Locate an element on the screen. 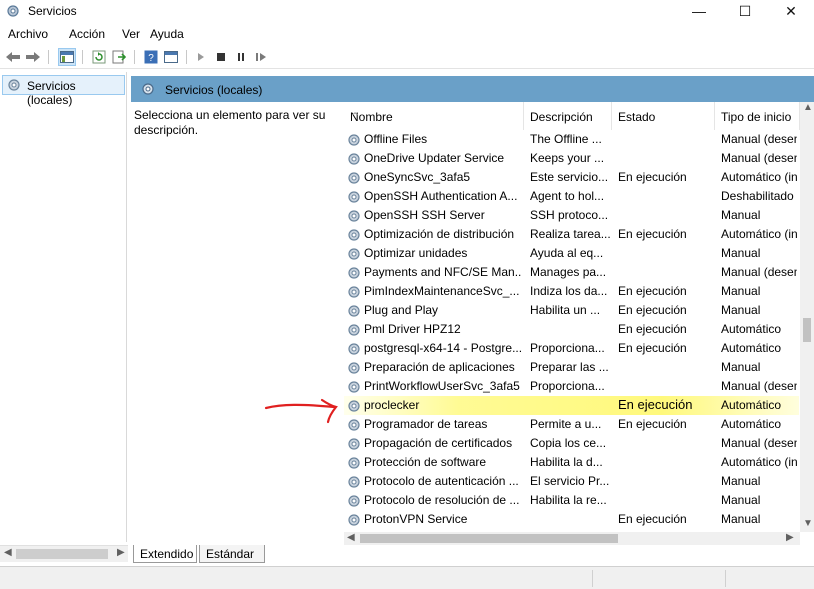 This screenshot has width=814, height=589. title-bar: Servicios — ☐ ✕ is located at coordinates (407, 11).